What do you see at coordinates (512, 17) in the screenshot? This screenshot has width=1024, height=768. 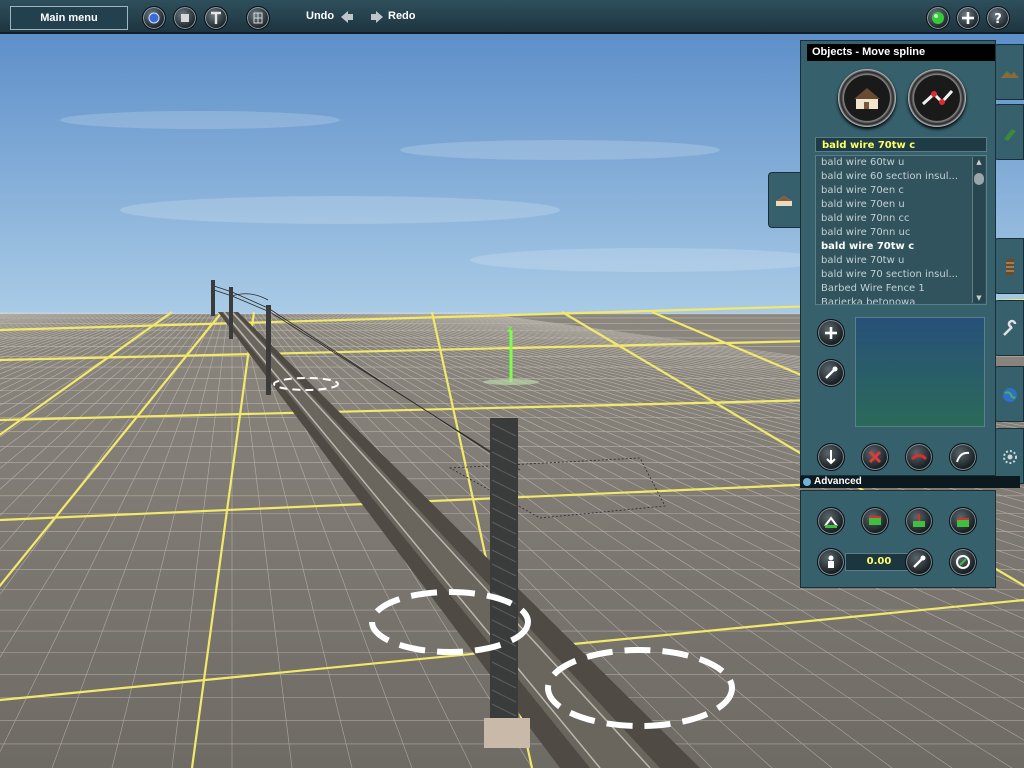 I see `top-toolbar: Main menu Undo Redo ?` at bounding box center [512, 17].